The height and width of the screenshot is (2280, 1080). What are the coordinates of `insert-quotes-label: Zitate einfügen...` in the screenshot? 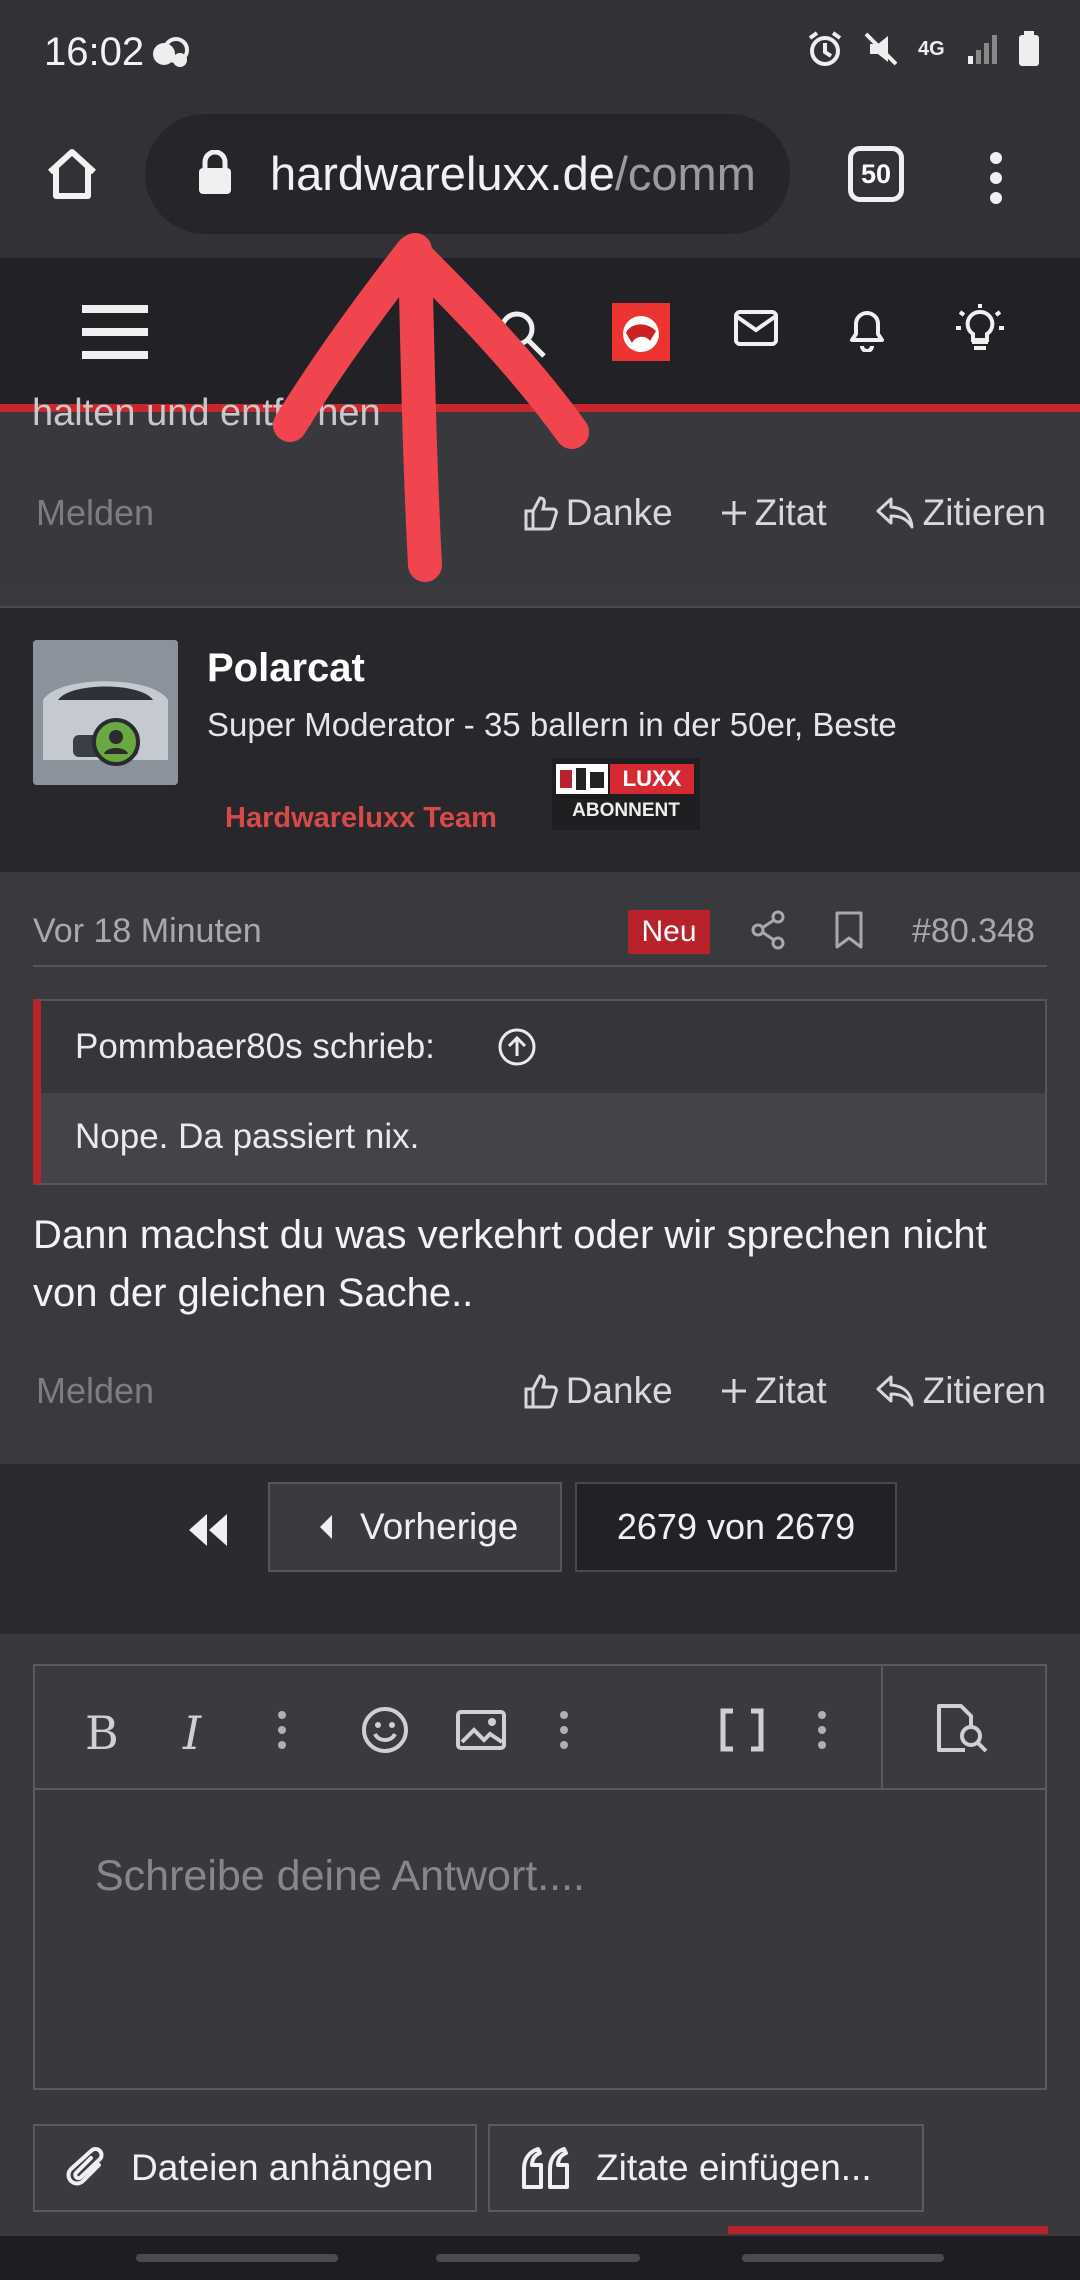 It's located at (734, 2167).